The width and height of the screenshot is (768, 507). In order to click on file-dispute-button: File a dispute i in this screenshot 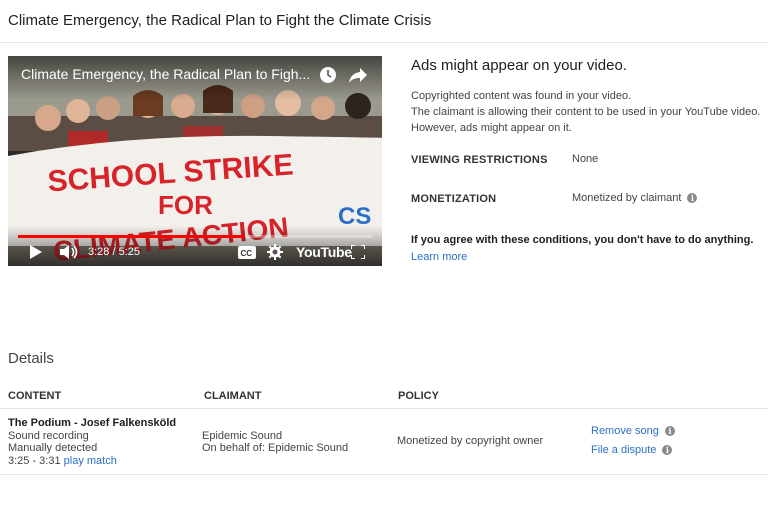, I will do `click(632, 450)`.